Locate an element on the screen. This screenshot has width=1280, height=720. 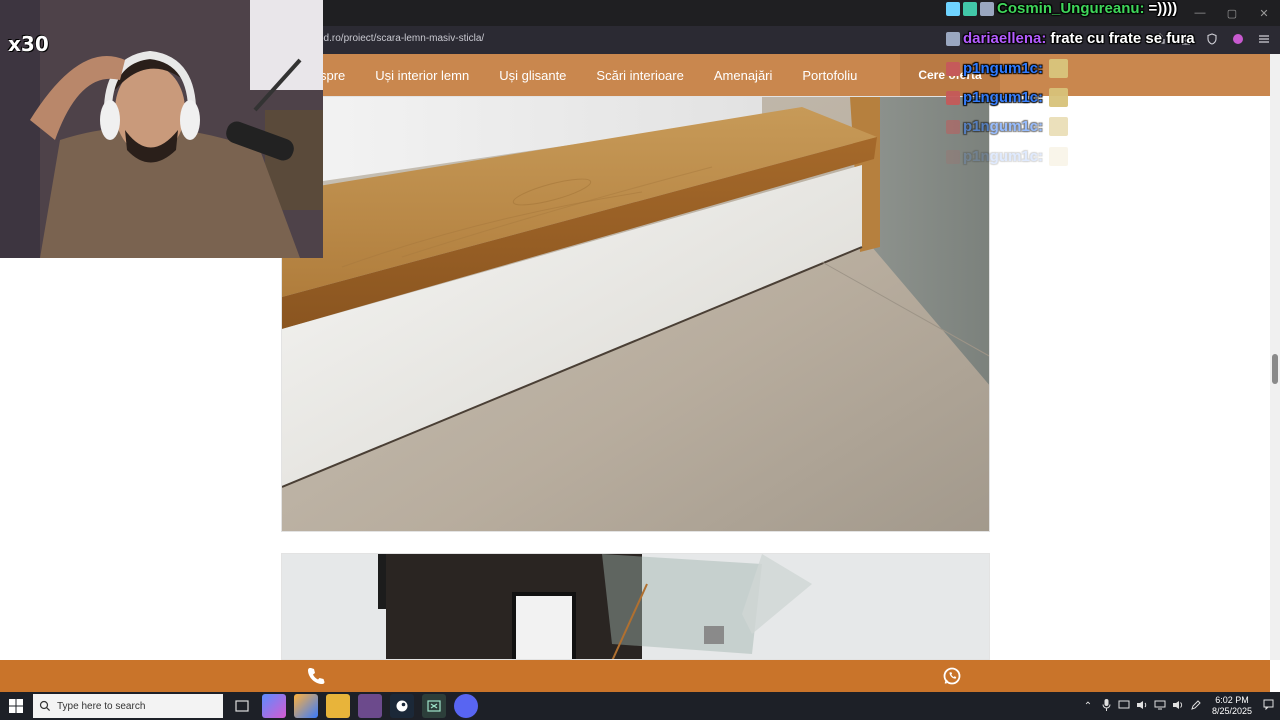
page-scrollbar is located at coordinates (1275, 357).